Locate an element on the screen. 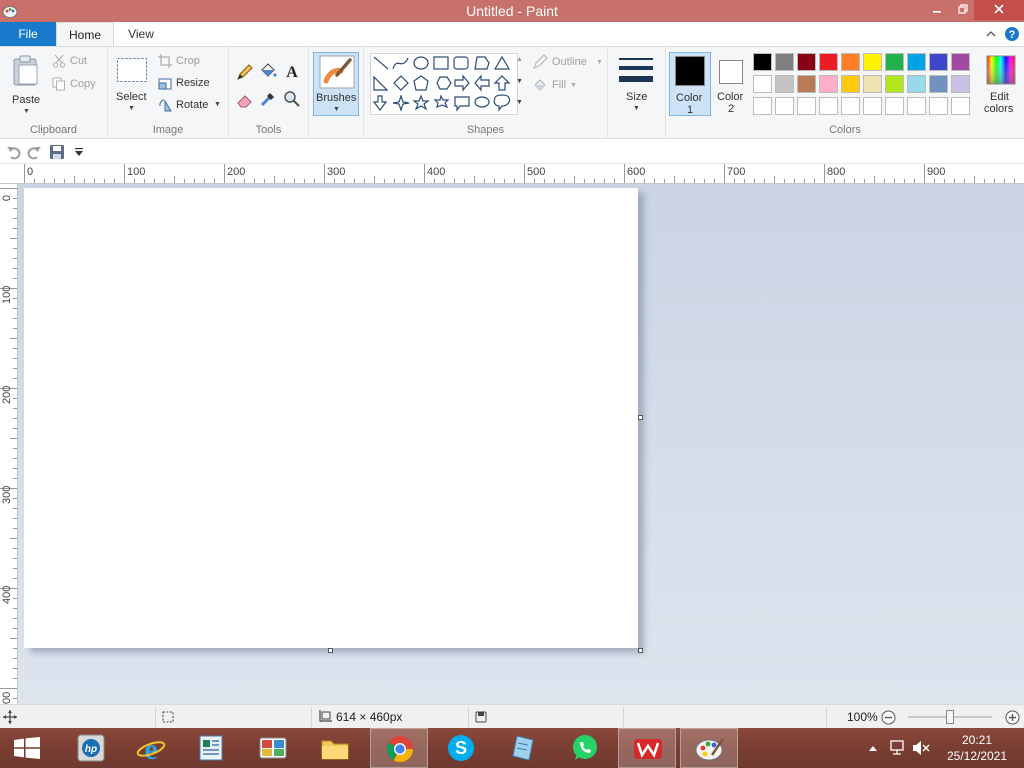 The height and width of the screenshot is (768, 1024). color2-button: Color 2 is located at coordinates (732, 84).